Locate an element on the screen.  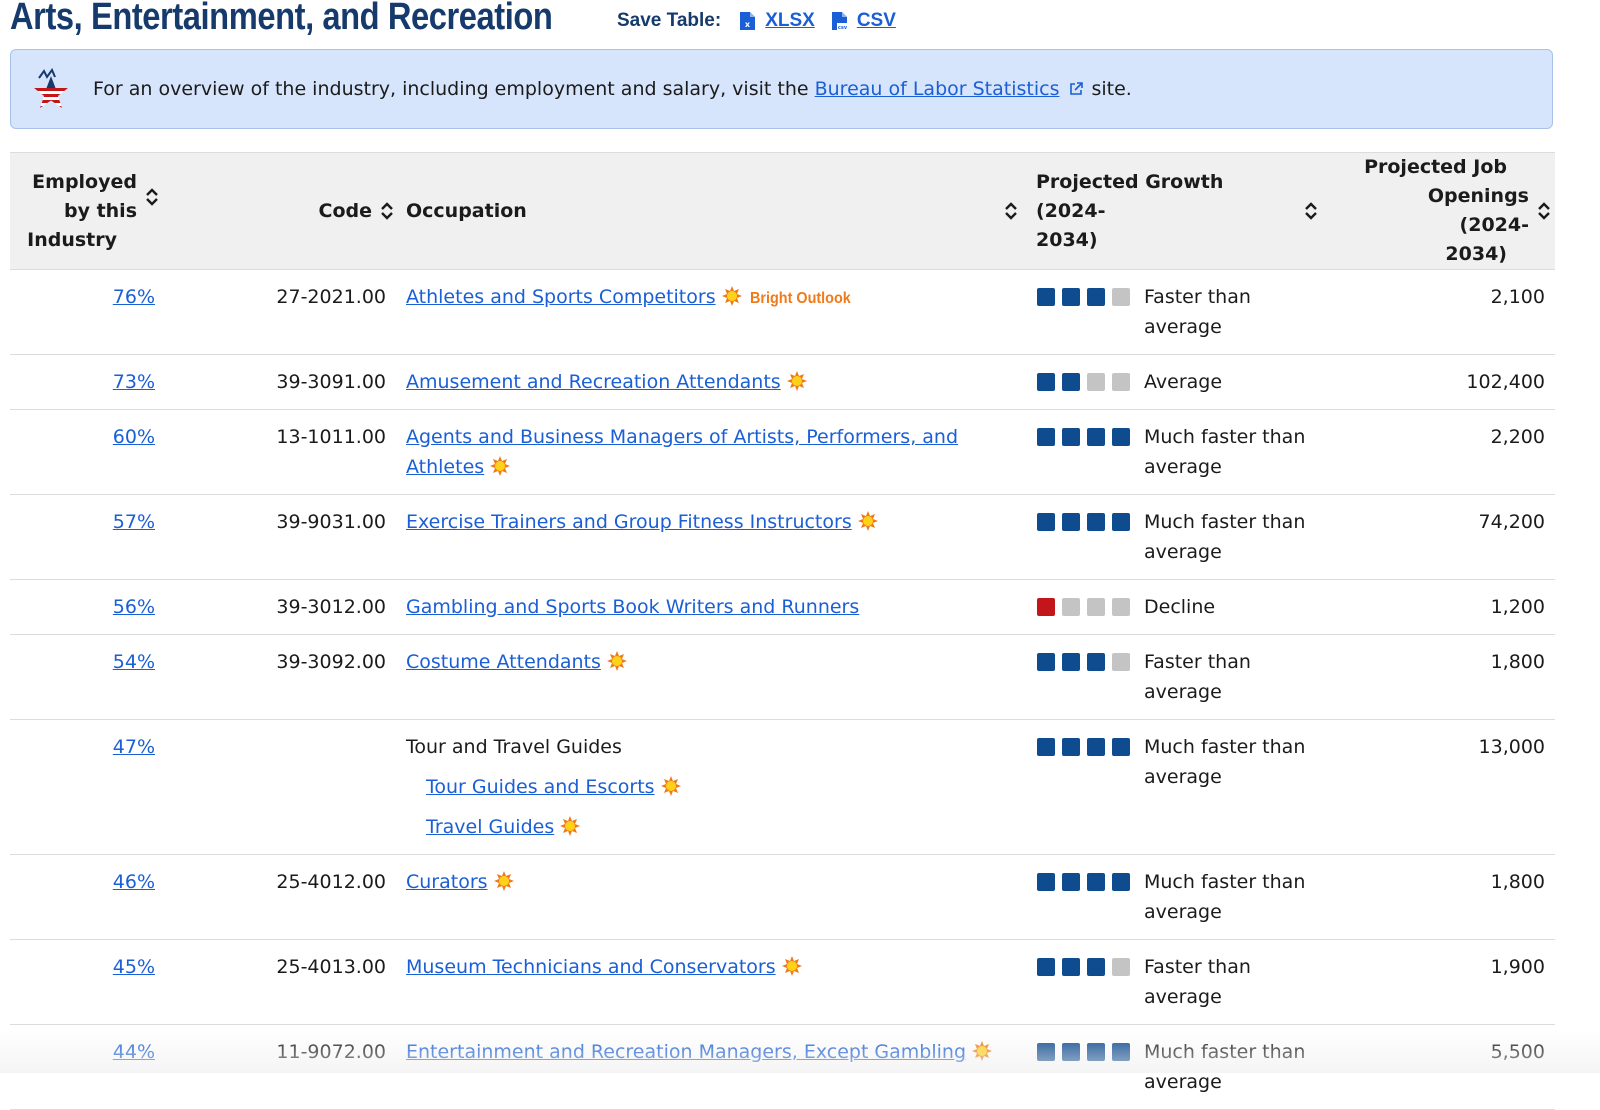
occupation-group-name: Tour and Travel Guides is located at coordinates (514, 747).